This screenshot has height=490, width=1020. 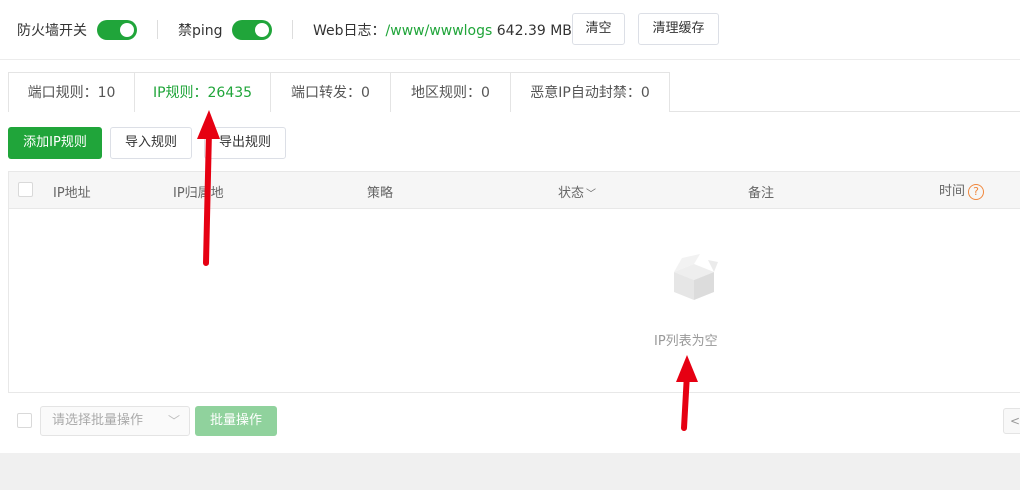 I want to click on tab-region-rules: 地区规则：0, so click(x=450, y=92).